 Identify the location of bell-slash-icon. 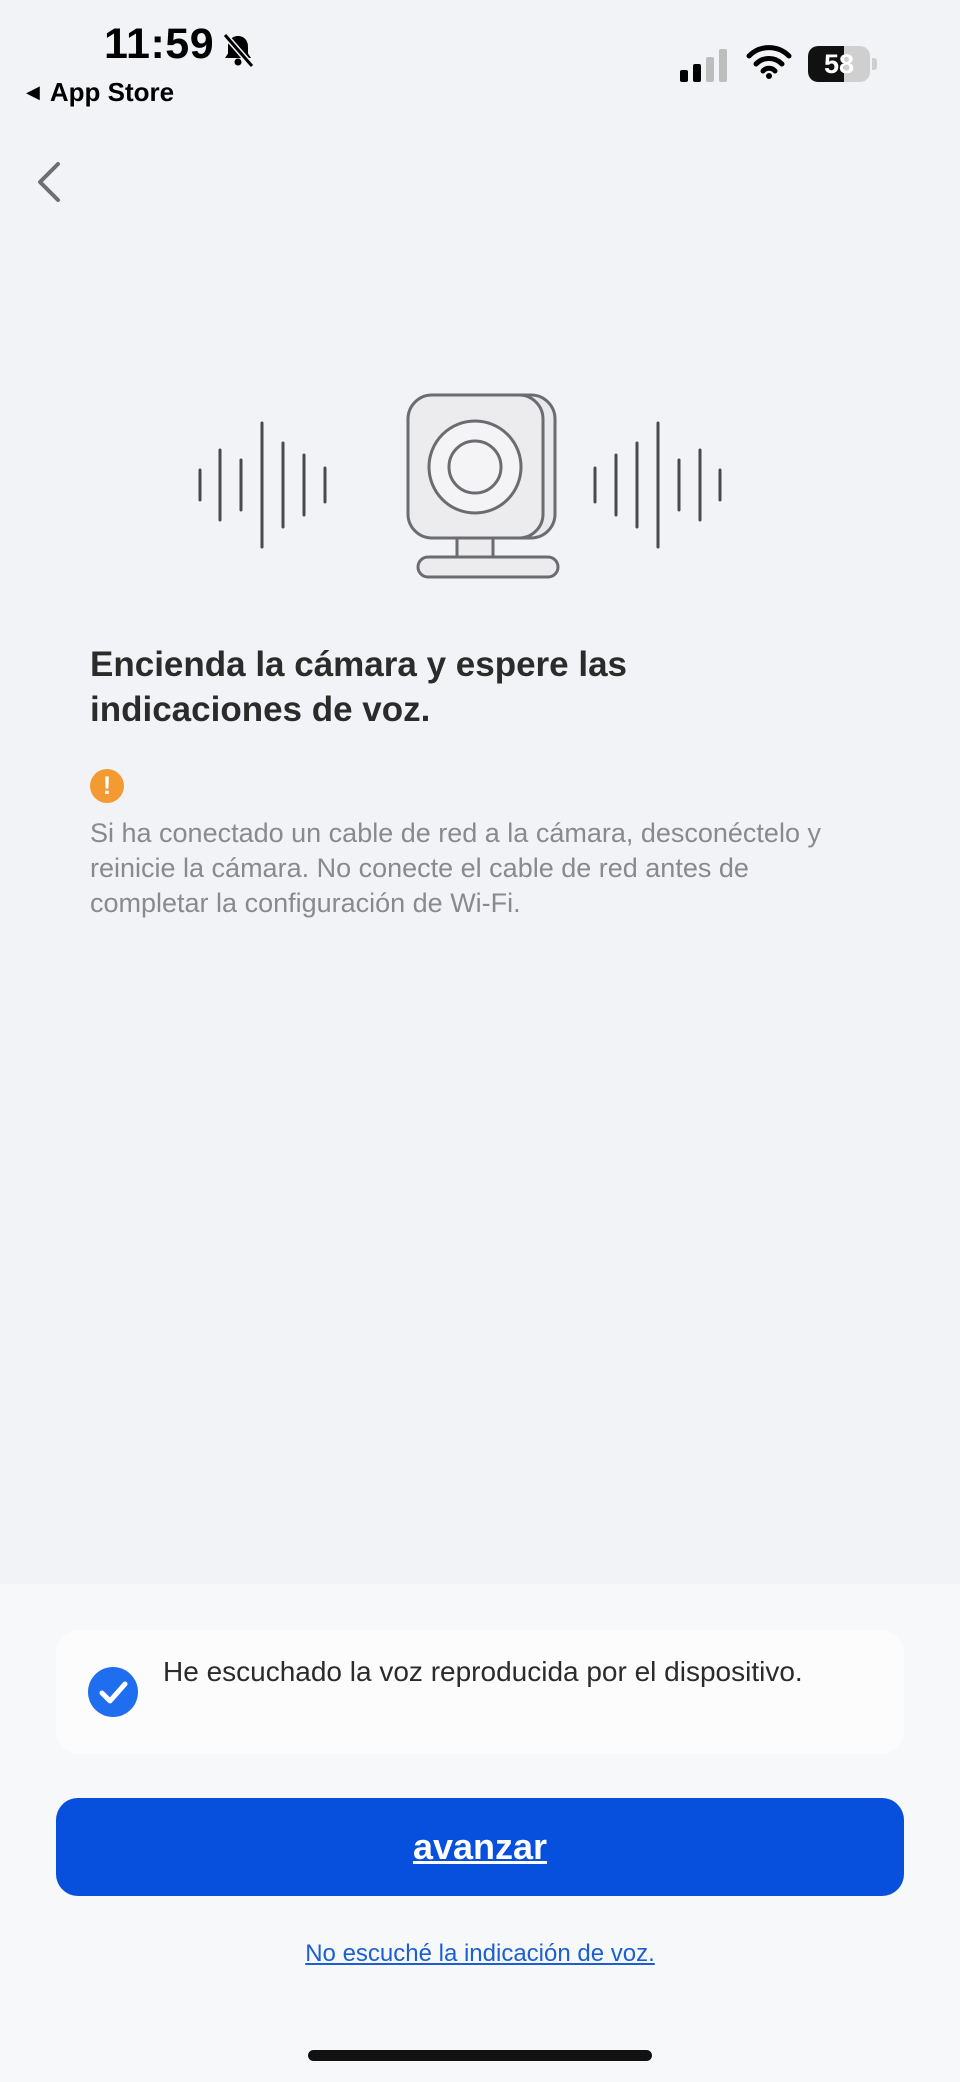
(238, 50).